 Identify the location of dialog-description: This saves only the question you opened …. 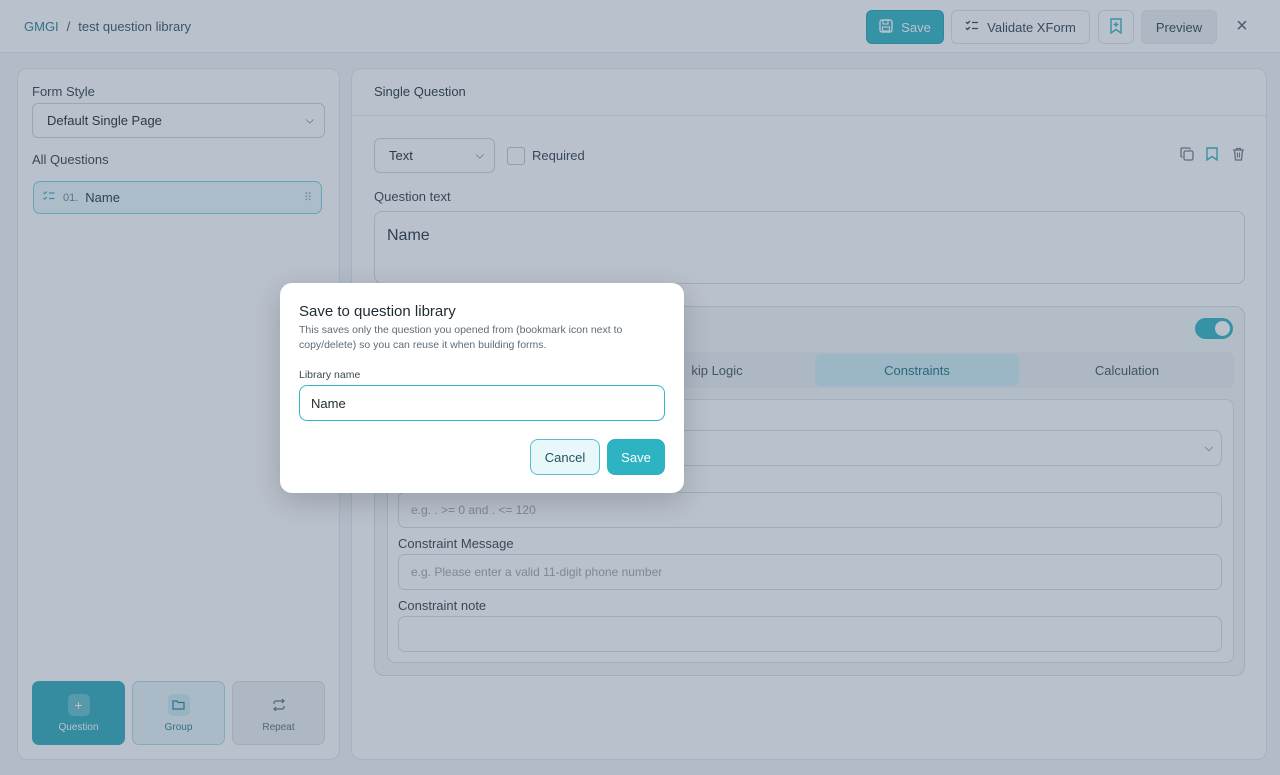
(461, 337).